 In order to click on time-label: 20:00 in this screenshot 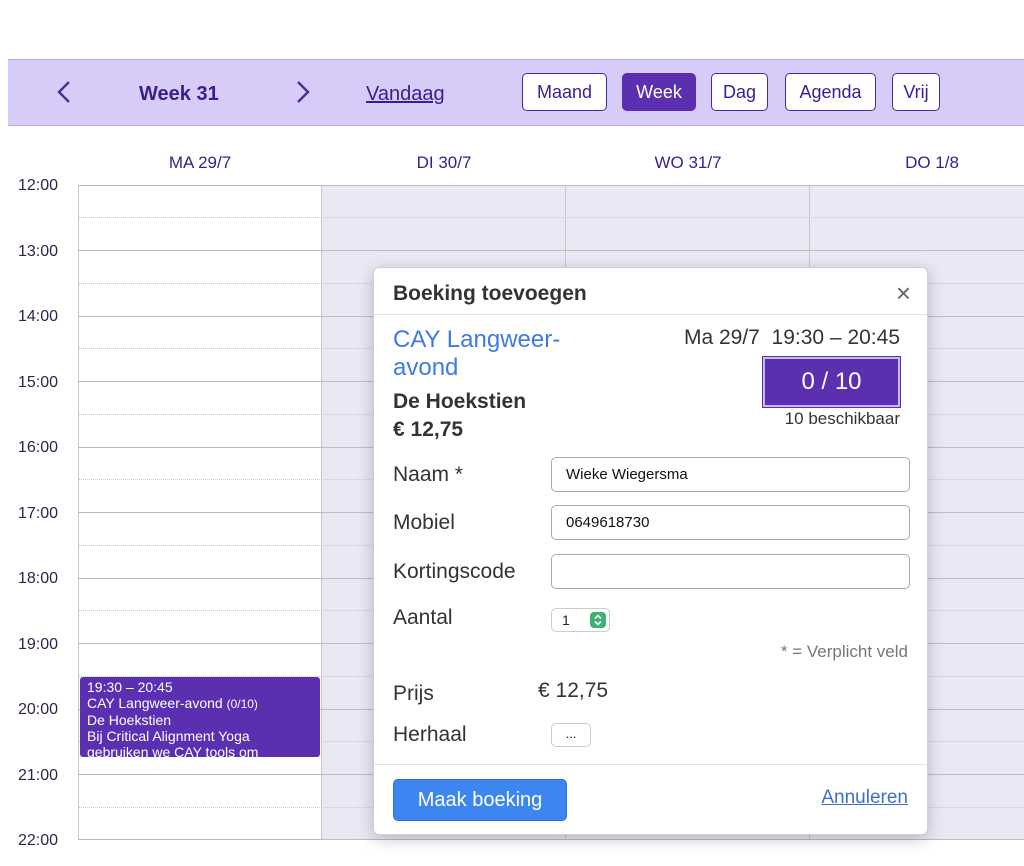, I will do `click(38, 709)`.